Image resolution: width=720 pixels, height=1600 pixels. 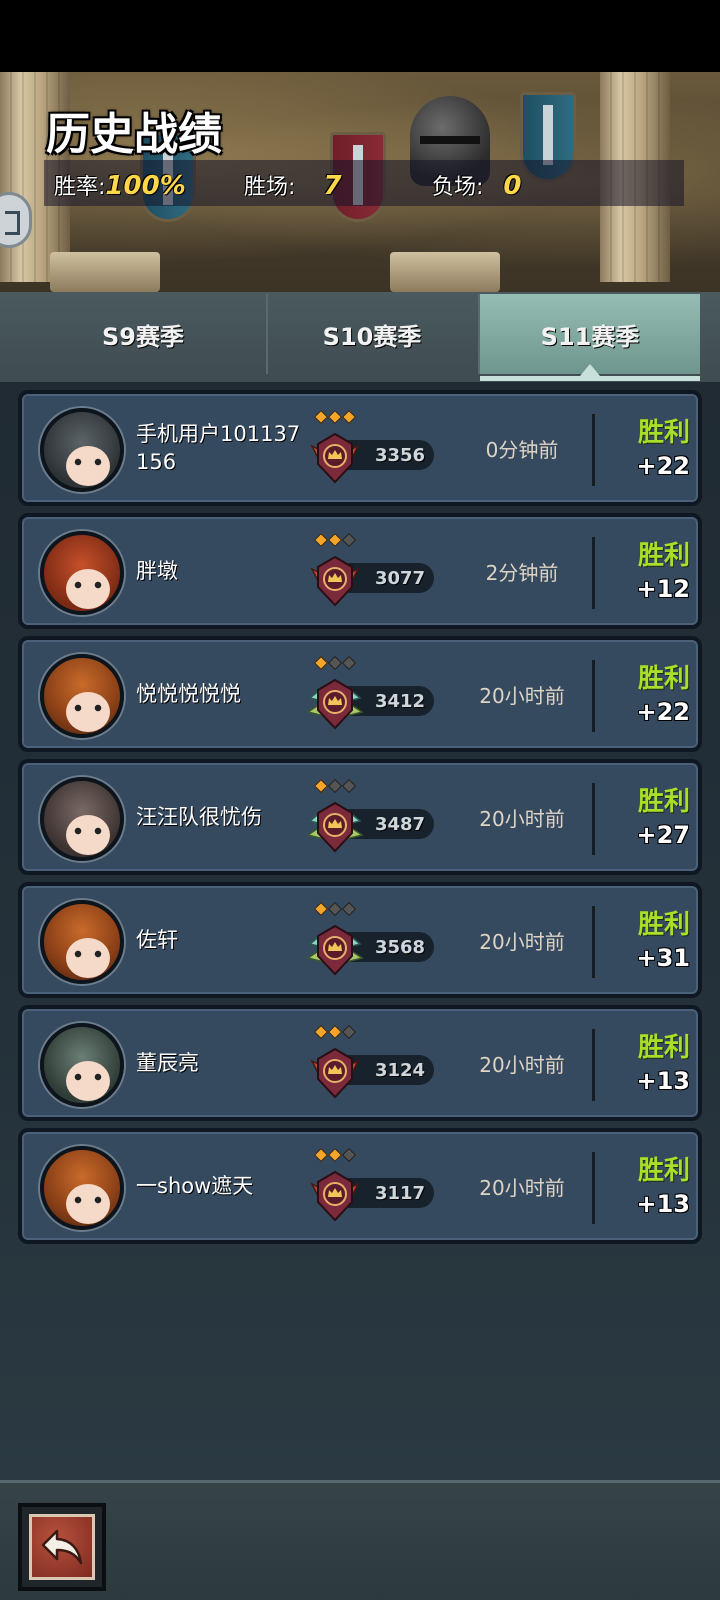 I want to click on score-delta: +31, so click(x=663, y=958).